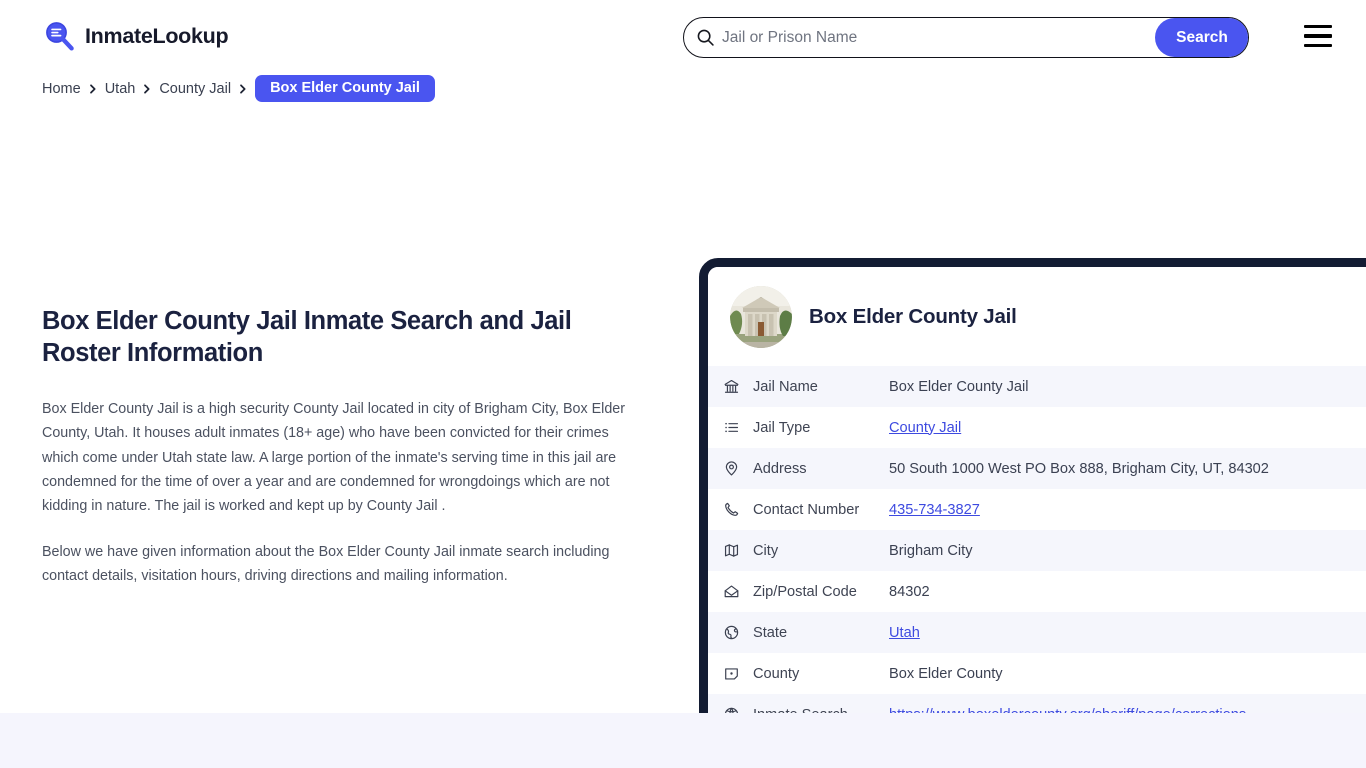  I want to click on table-row: Contact Number 435-734-3827, so click(1037, 509).